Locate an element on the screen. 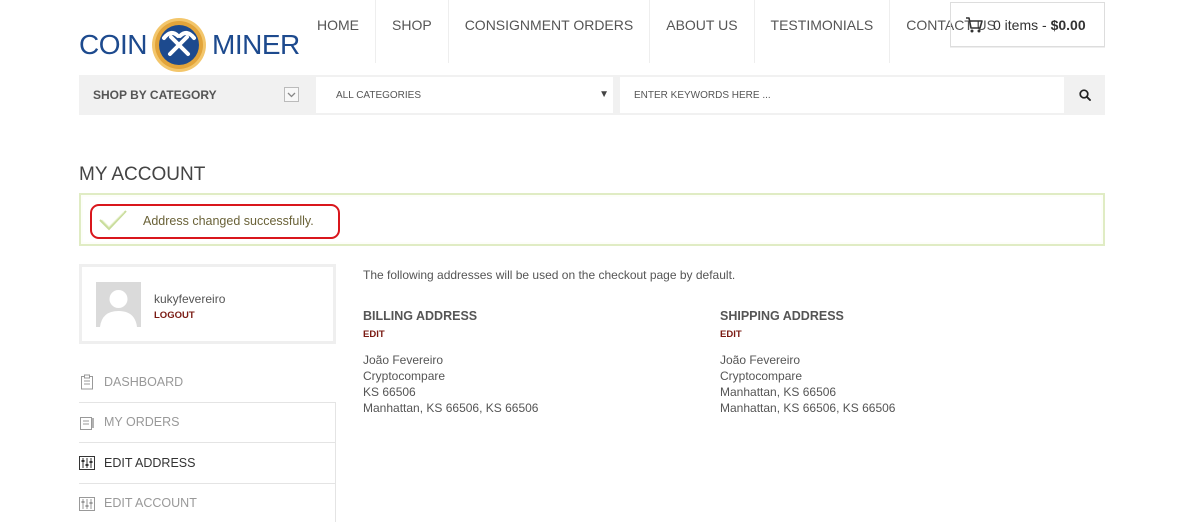 This screenshot has width=1200, height=522. logo-text-right: MINER is located at coordinates (256, 44).